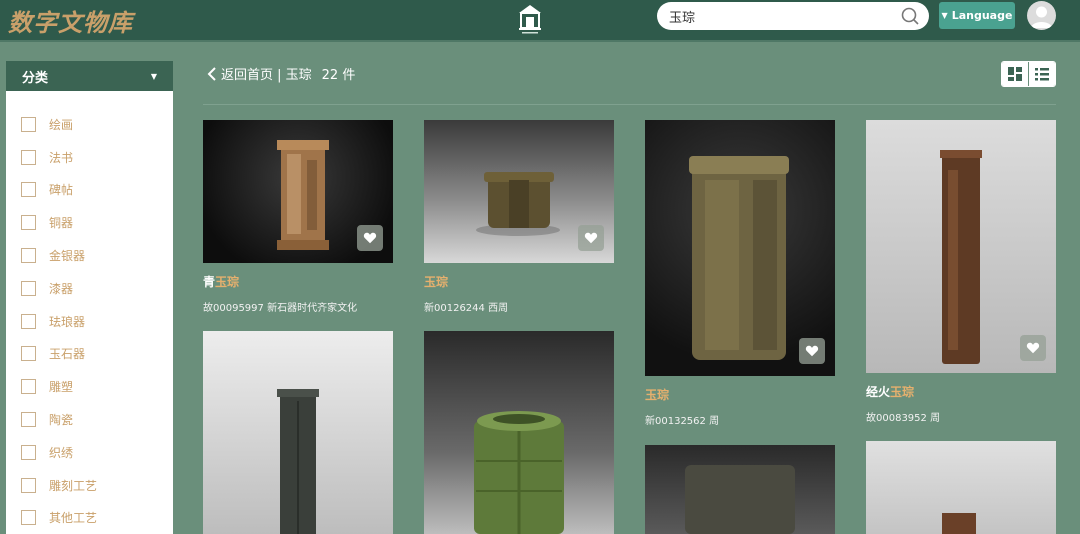 The image size is (1080, 534). I want to click on category-label: 其他工艺, so click(73, 518).